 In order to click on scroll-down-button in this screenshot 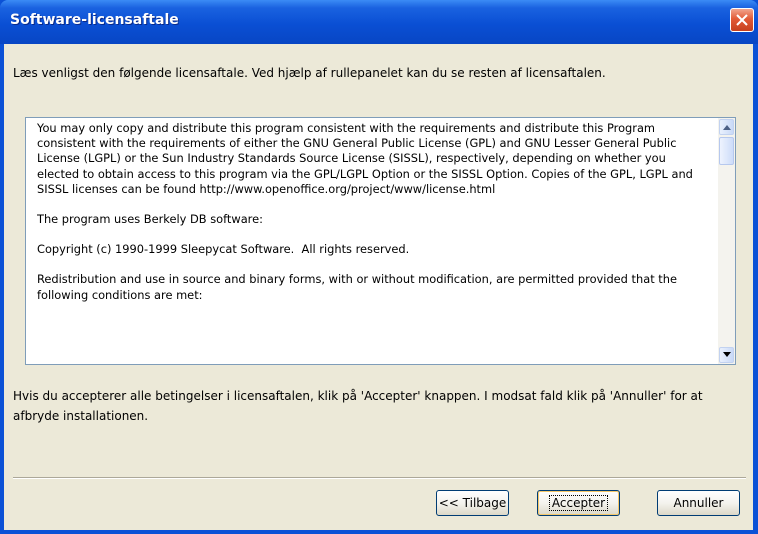, I will do `click(726, 355)`.